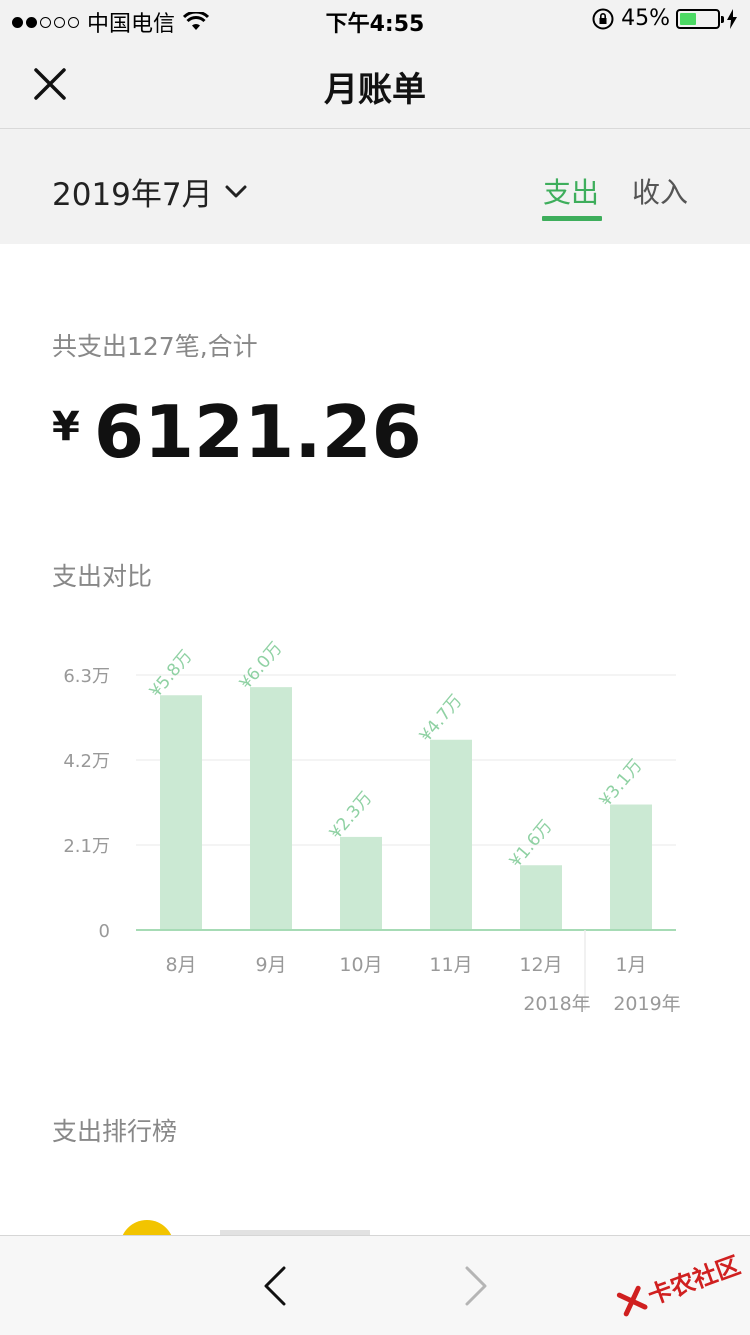  I want to click on y-tick-label: 2.1万, so click(86, 846).